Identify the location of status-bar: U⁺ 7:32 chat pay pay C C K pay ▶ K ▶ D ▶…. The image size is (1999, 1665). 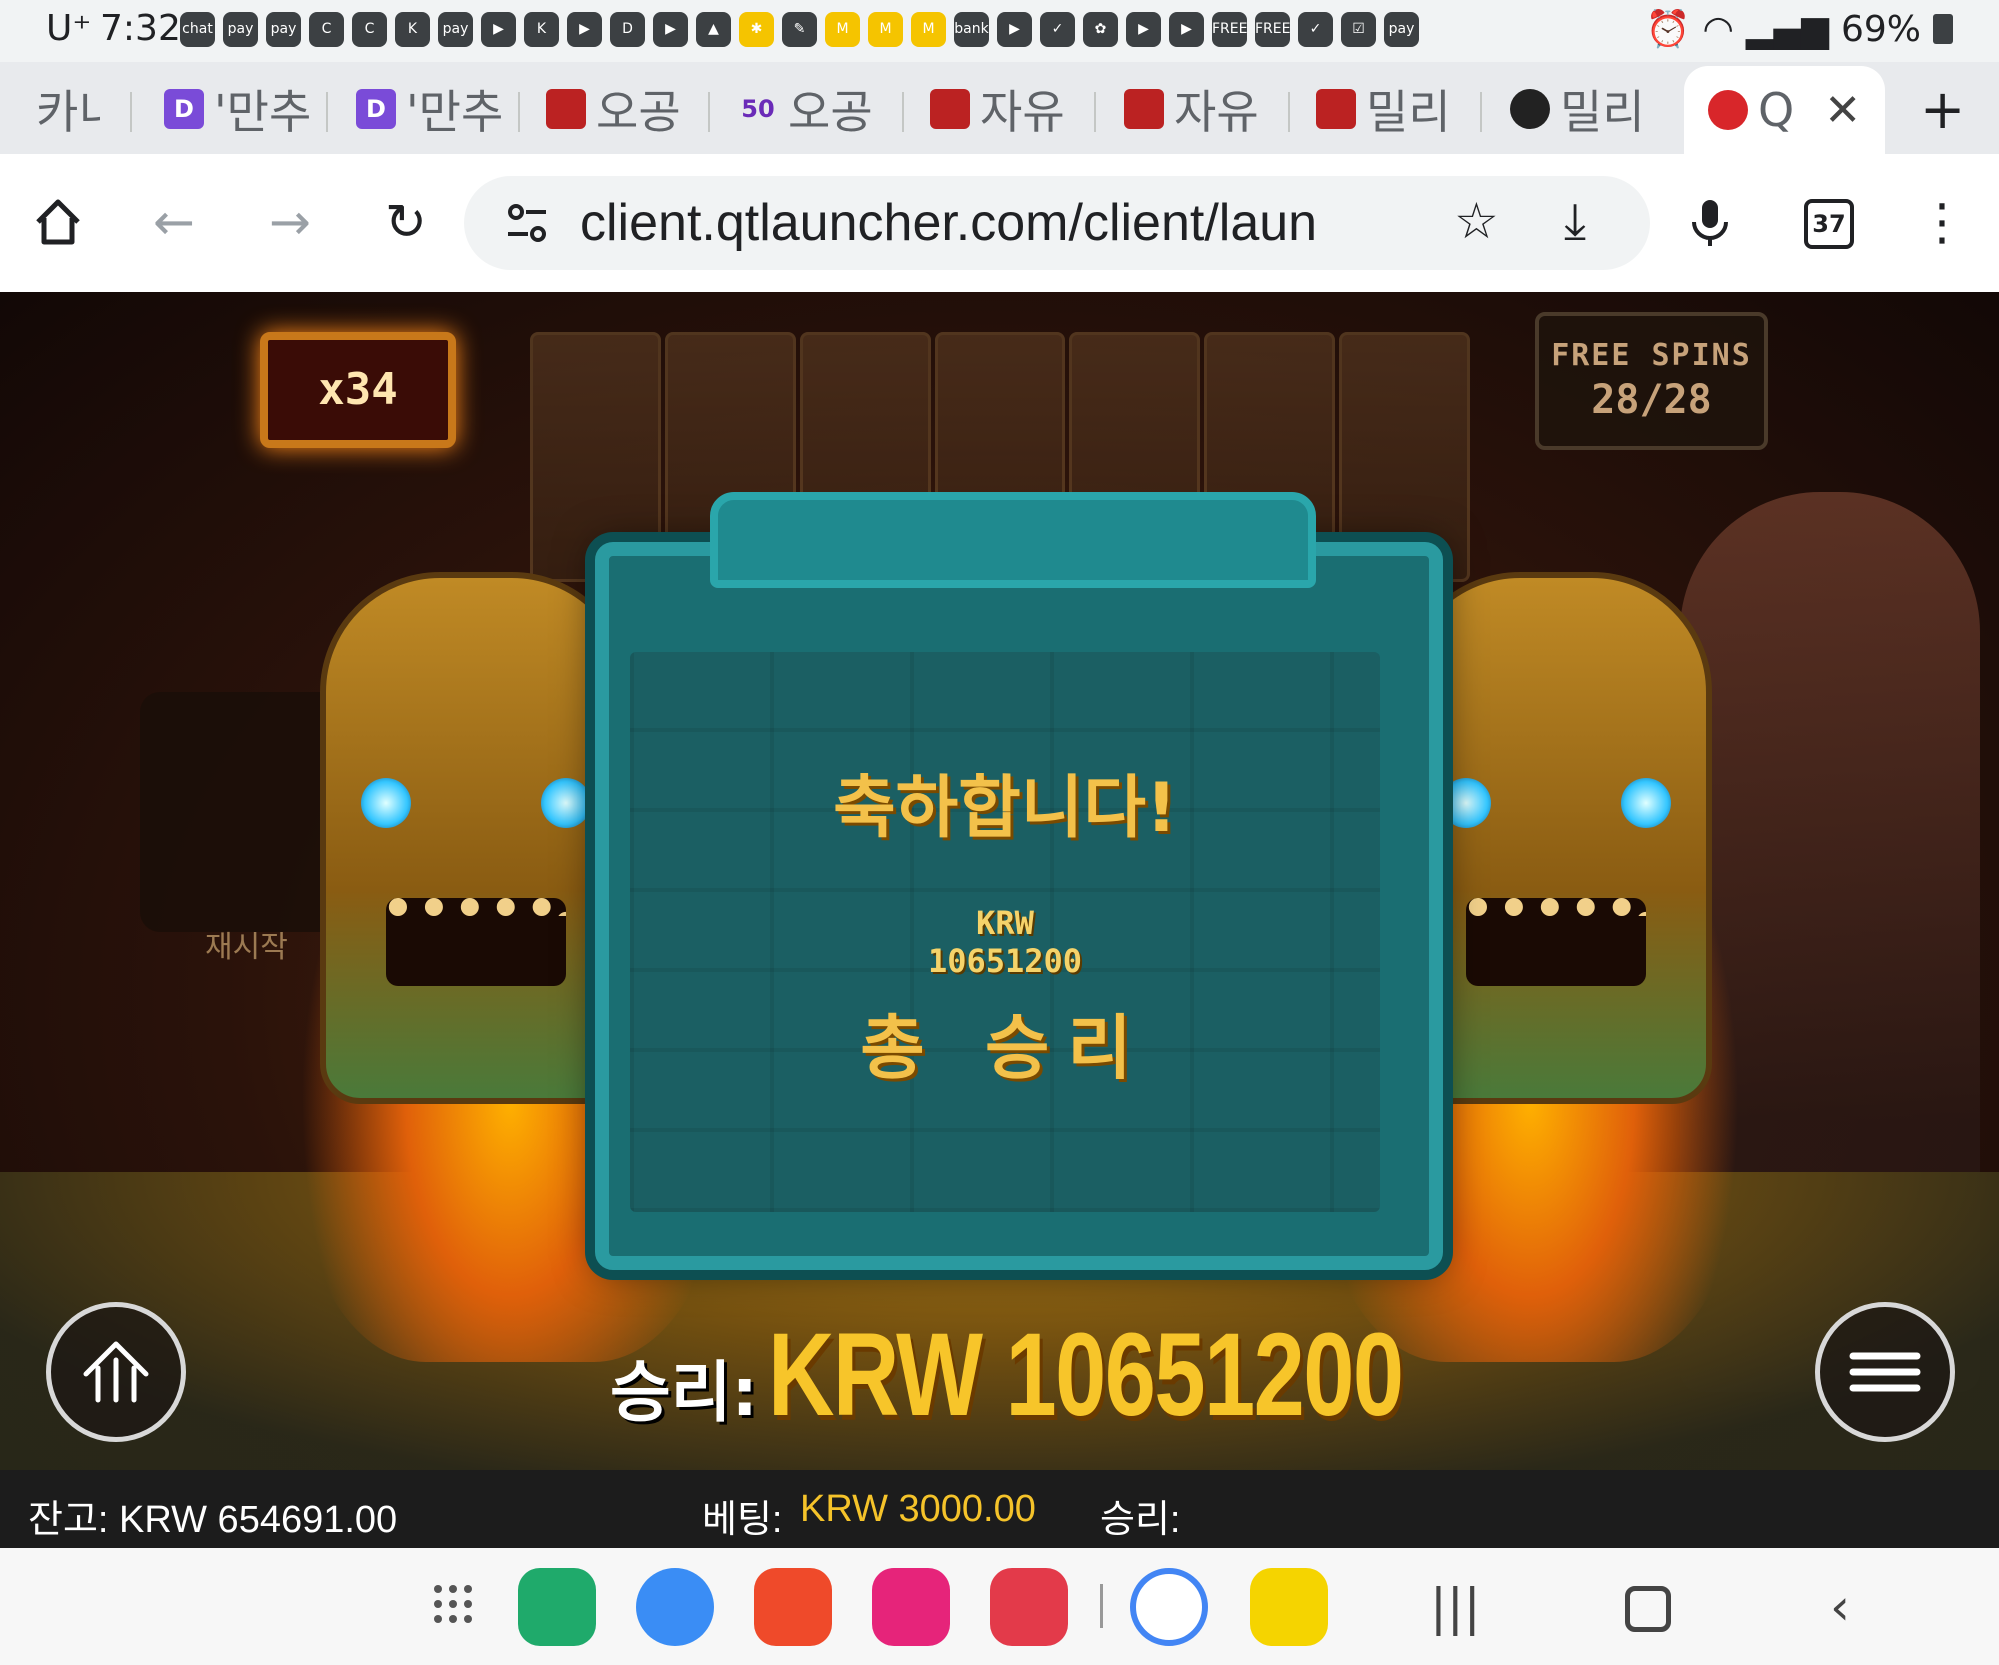
(999, 31).